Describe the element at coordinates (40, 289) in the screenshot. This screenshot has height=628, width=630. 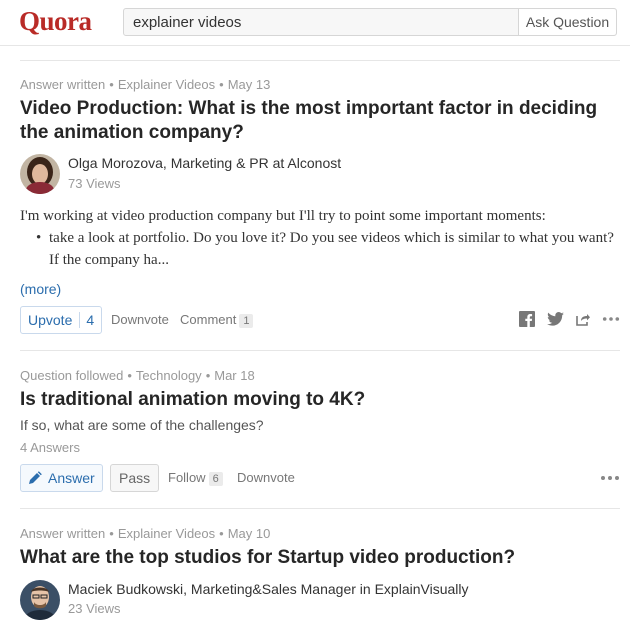
I see `more-link: (more)` at that location.